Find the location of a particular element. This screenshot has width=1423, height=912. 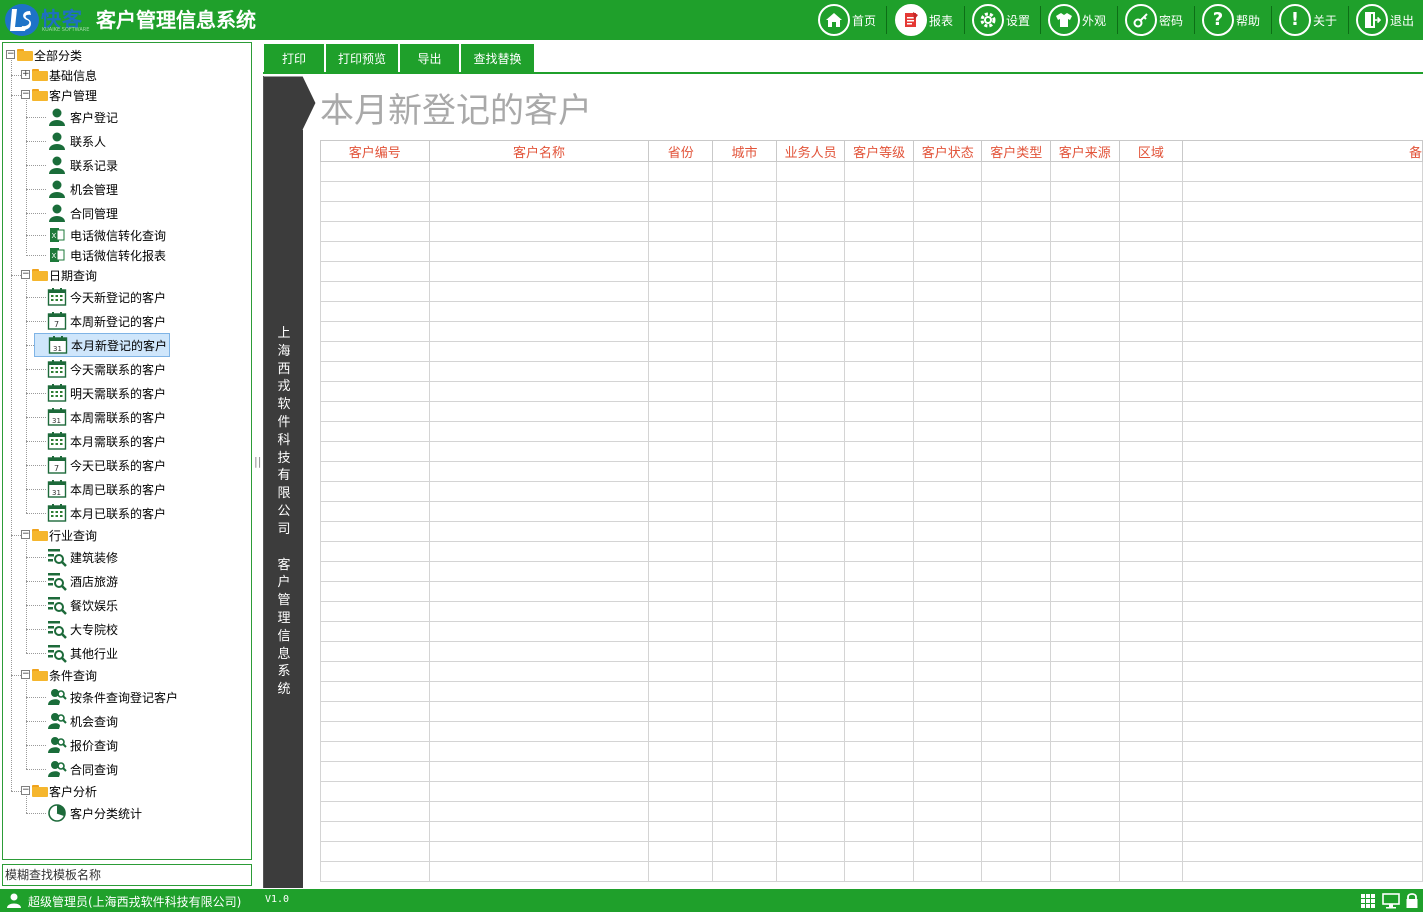

column-header: 客户等级 is located at coordinates (879, 151).